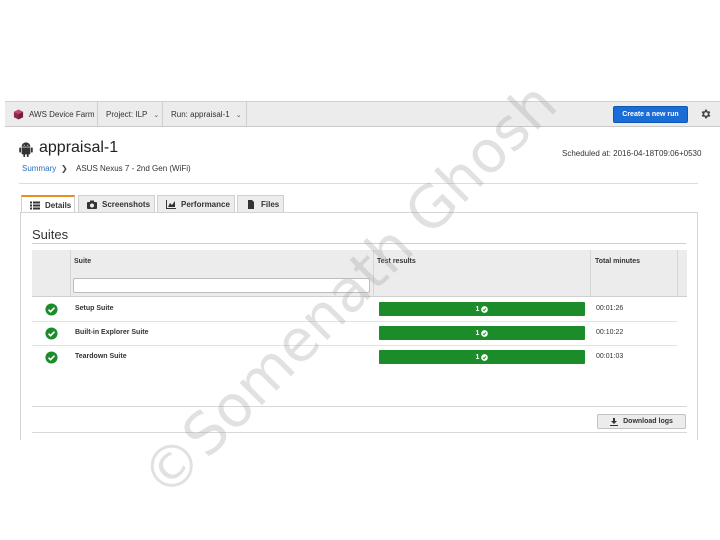  Describe the element at coordinates (112, 332) in the screenshot. I see `suite-name: Built-in Explorer Suite` at that location.